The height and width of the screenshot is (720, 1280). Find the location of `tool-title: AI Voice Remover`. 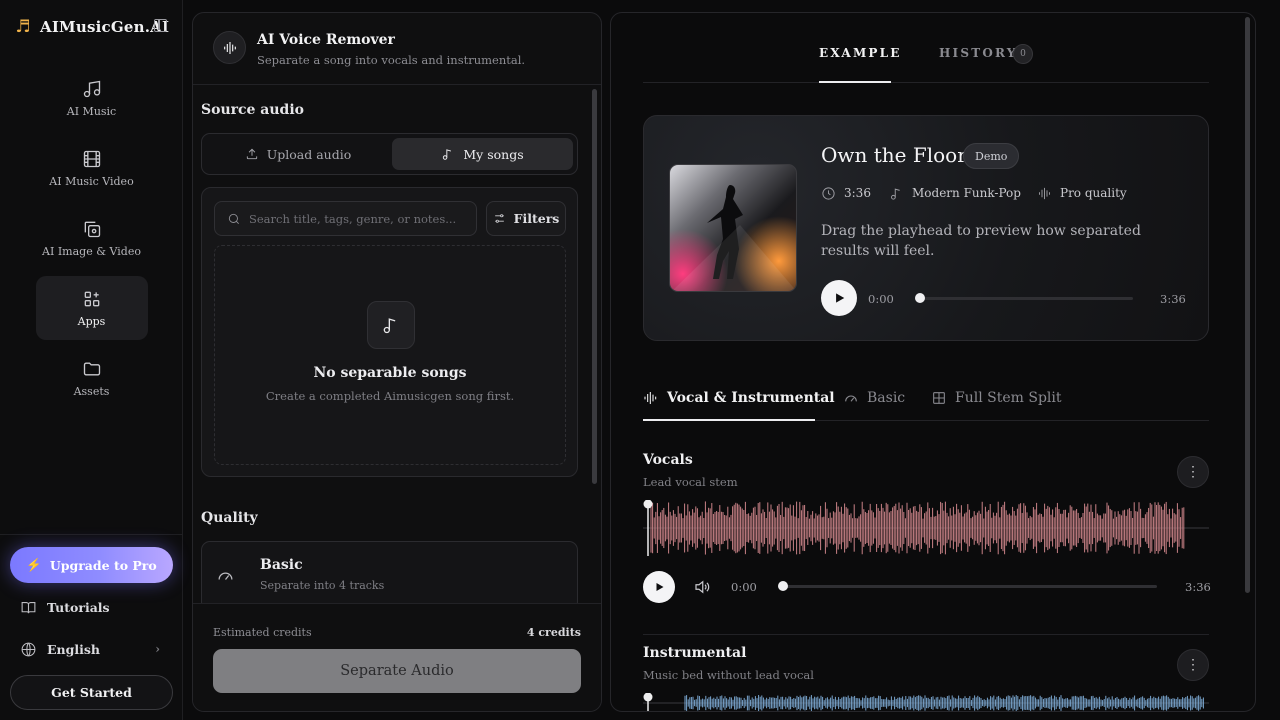

tool-title: AI Voice Remover is located at coordinates (326, 40).